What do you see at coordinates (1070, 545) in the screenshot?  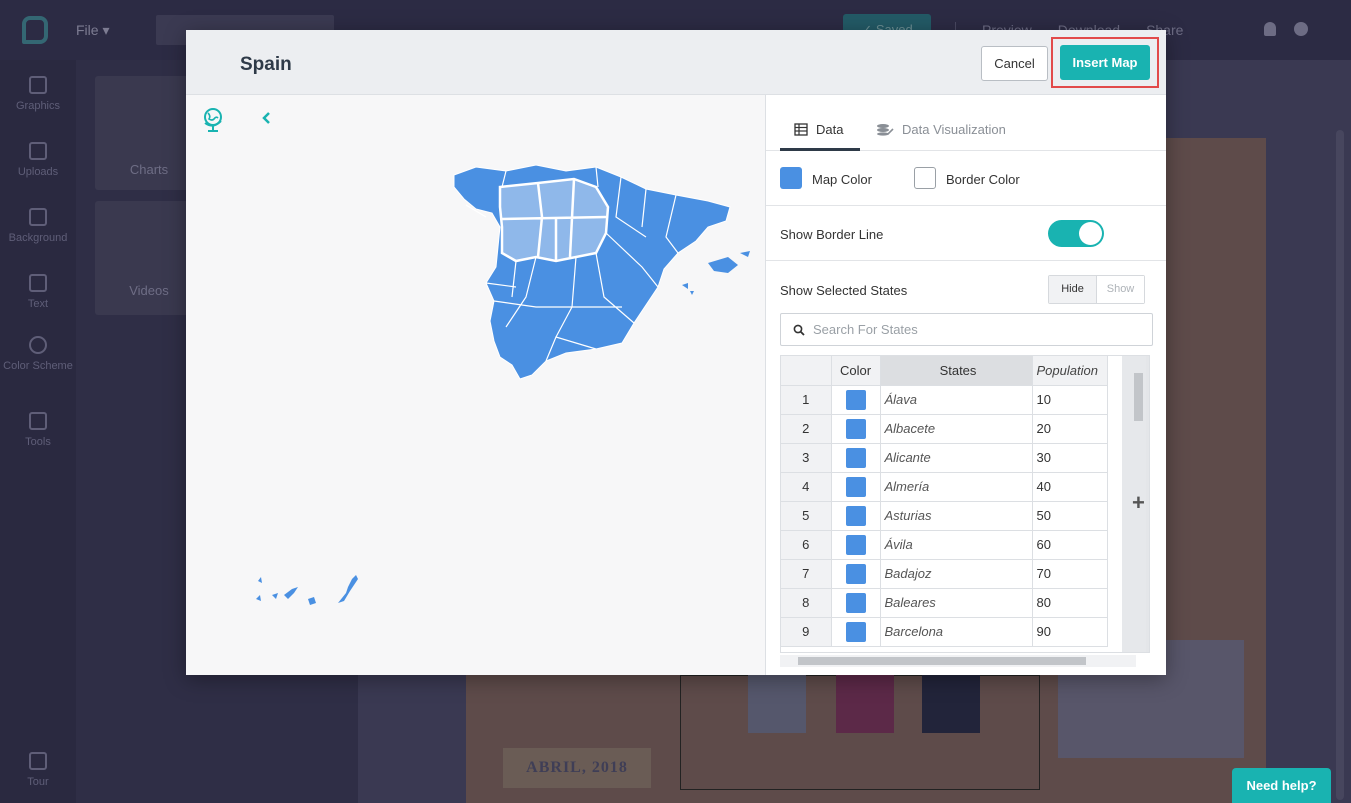 I see `population-cell: 60` at bounding box center [1070, 545].